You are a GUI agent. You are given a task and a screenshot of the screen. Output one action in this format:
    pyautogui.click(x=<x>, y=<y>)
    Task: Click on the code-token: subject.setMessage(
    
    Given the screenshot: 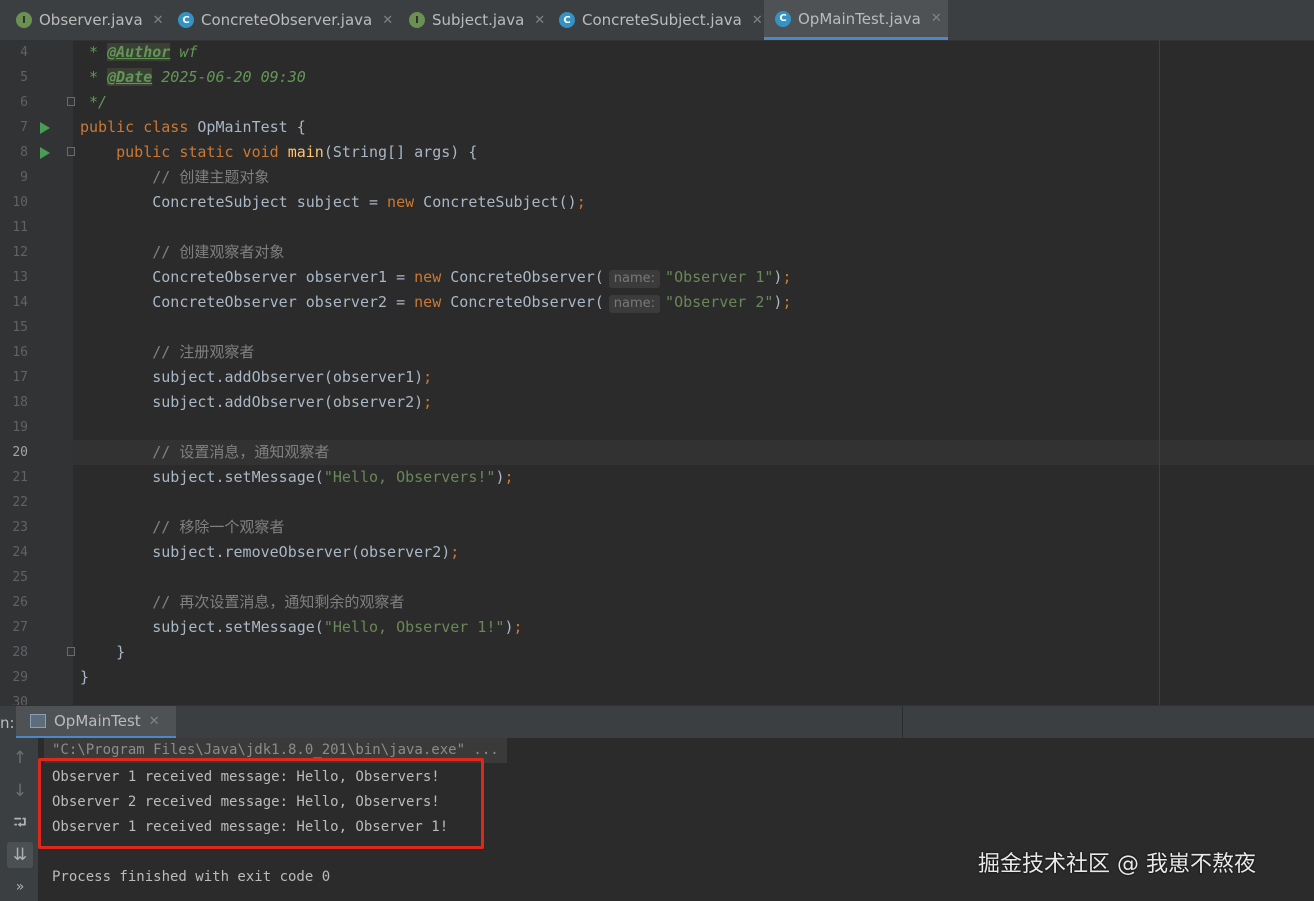 What is the action you would take?
    pyautogui.click(x=202, y=627)
    